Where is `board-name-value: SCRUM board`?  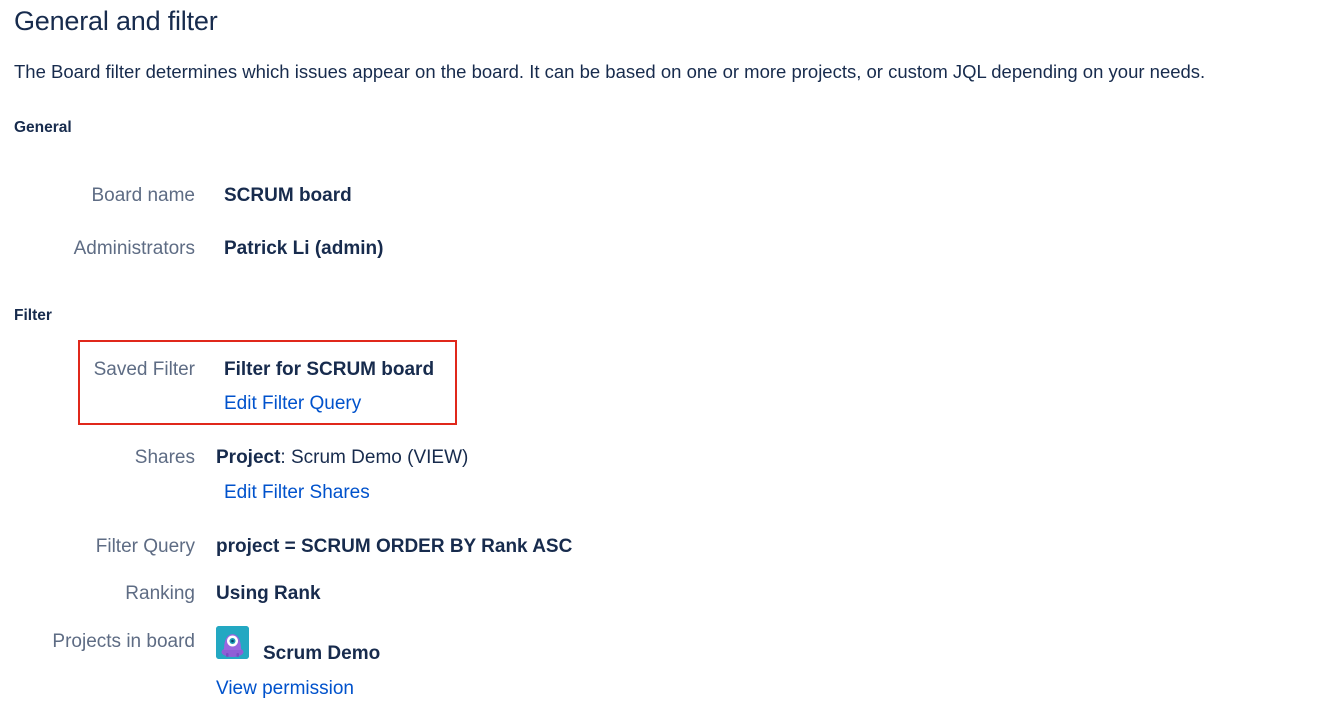
board-name-value: SCRUM board is located at coordinates (288, 195).